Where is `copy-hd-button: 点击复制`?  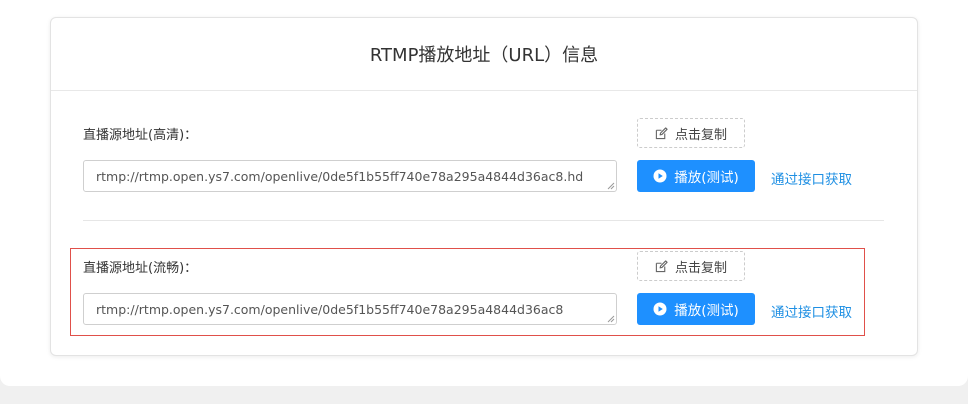 copy-hd-button: 点击复制 is located at coordinates (691, 133).